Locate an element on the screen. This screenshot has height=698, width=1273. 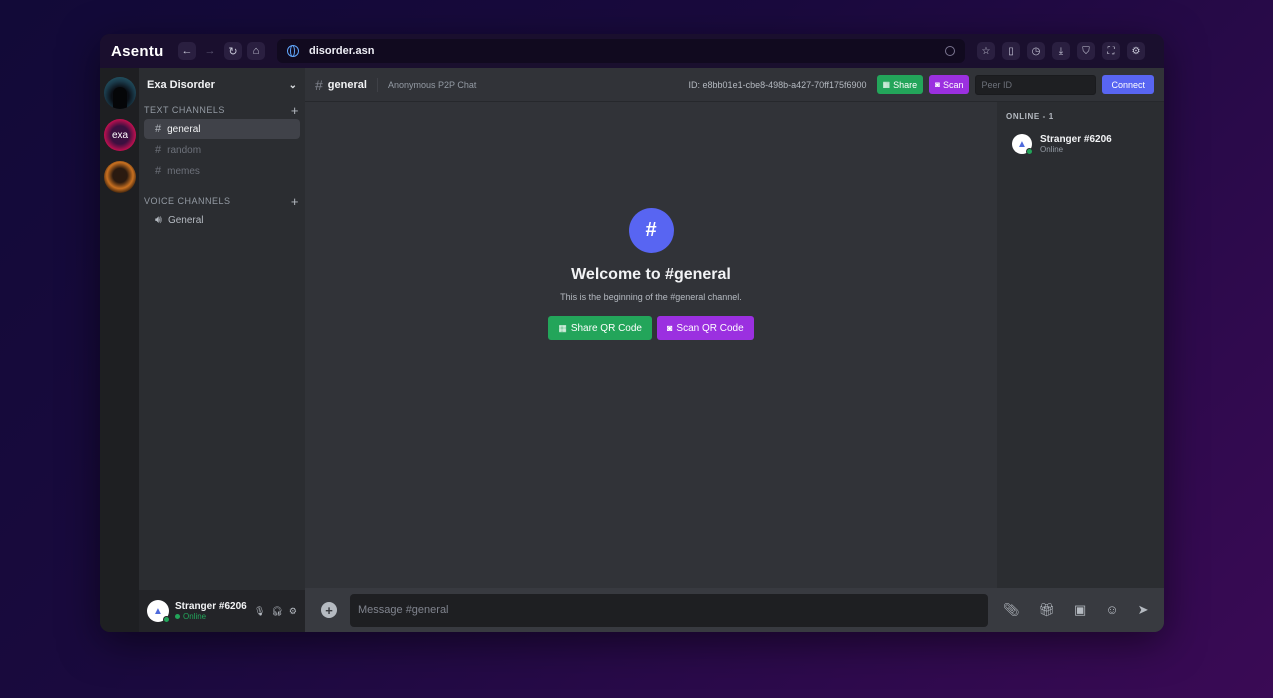
globe-icon is located at coordinates (293, 50).